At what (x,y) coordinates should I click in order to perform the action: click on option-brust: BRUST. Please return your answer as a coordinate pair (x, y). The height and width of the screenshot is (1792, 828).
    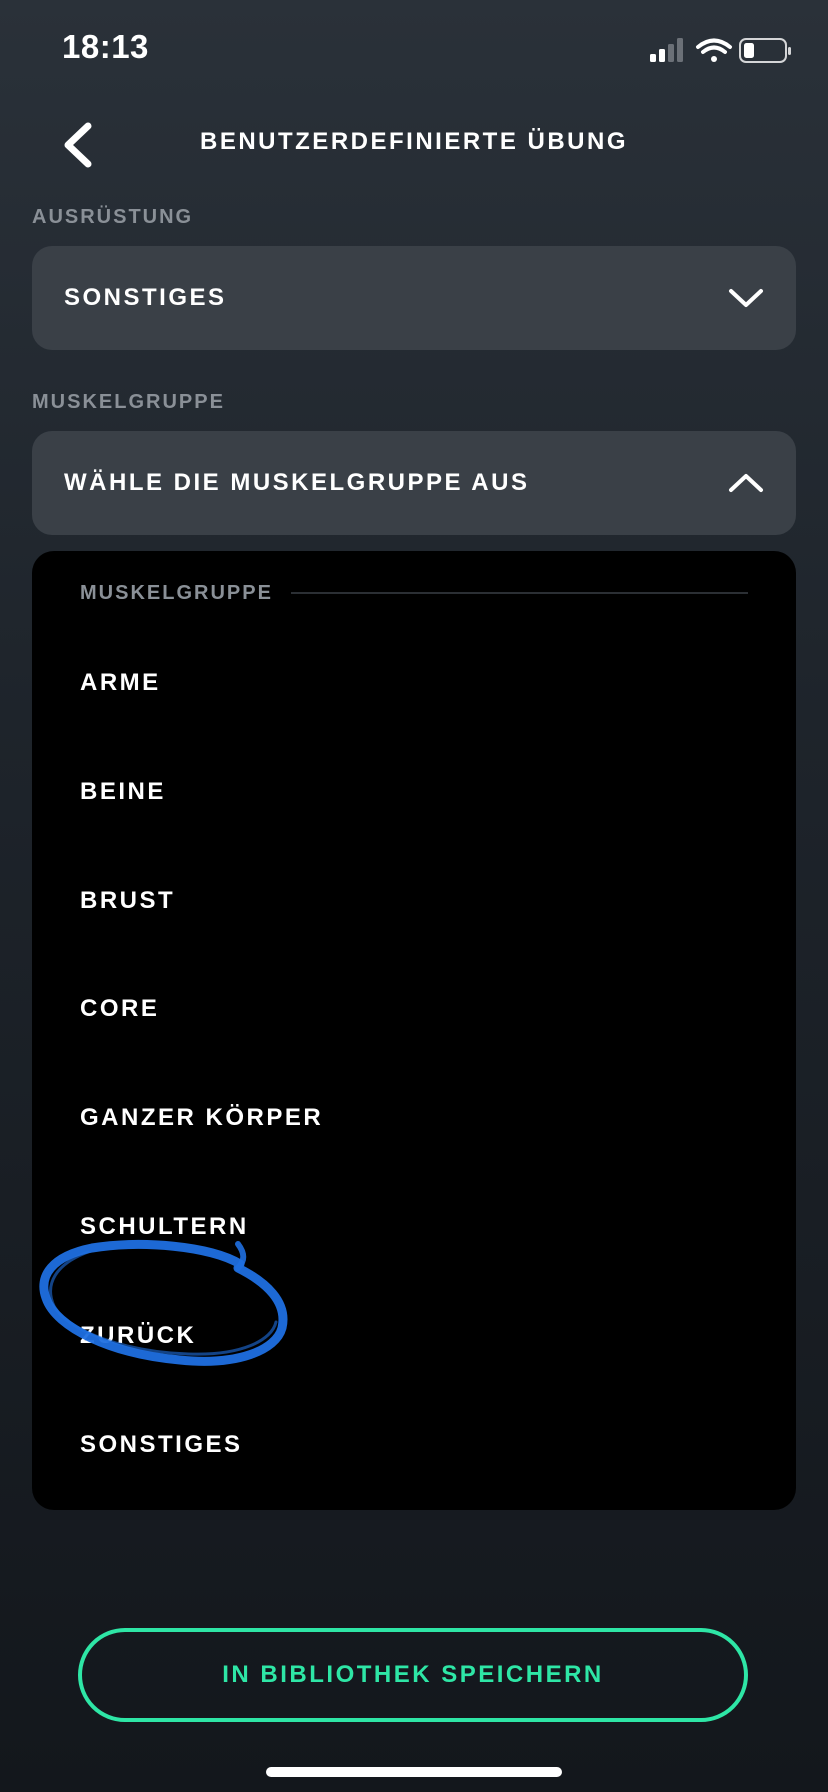
    Looking at the image, I should click on (414, 901).